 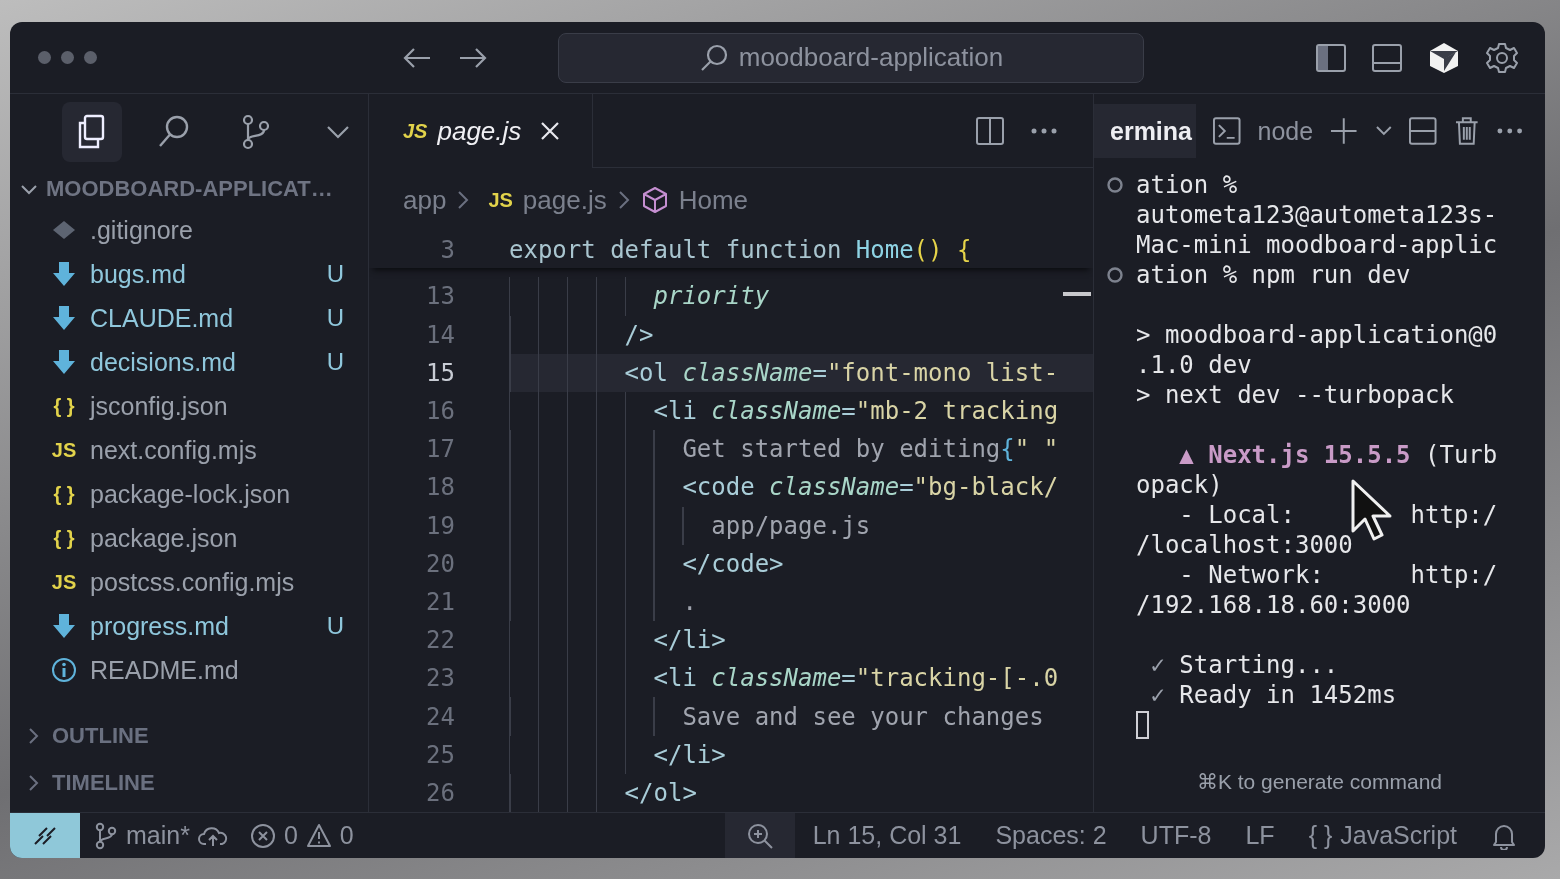 I want to click on terminal-line: - Network: http:/, so click(x=1338, y=575).